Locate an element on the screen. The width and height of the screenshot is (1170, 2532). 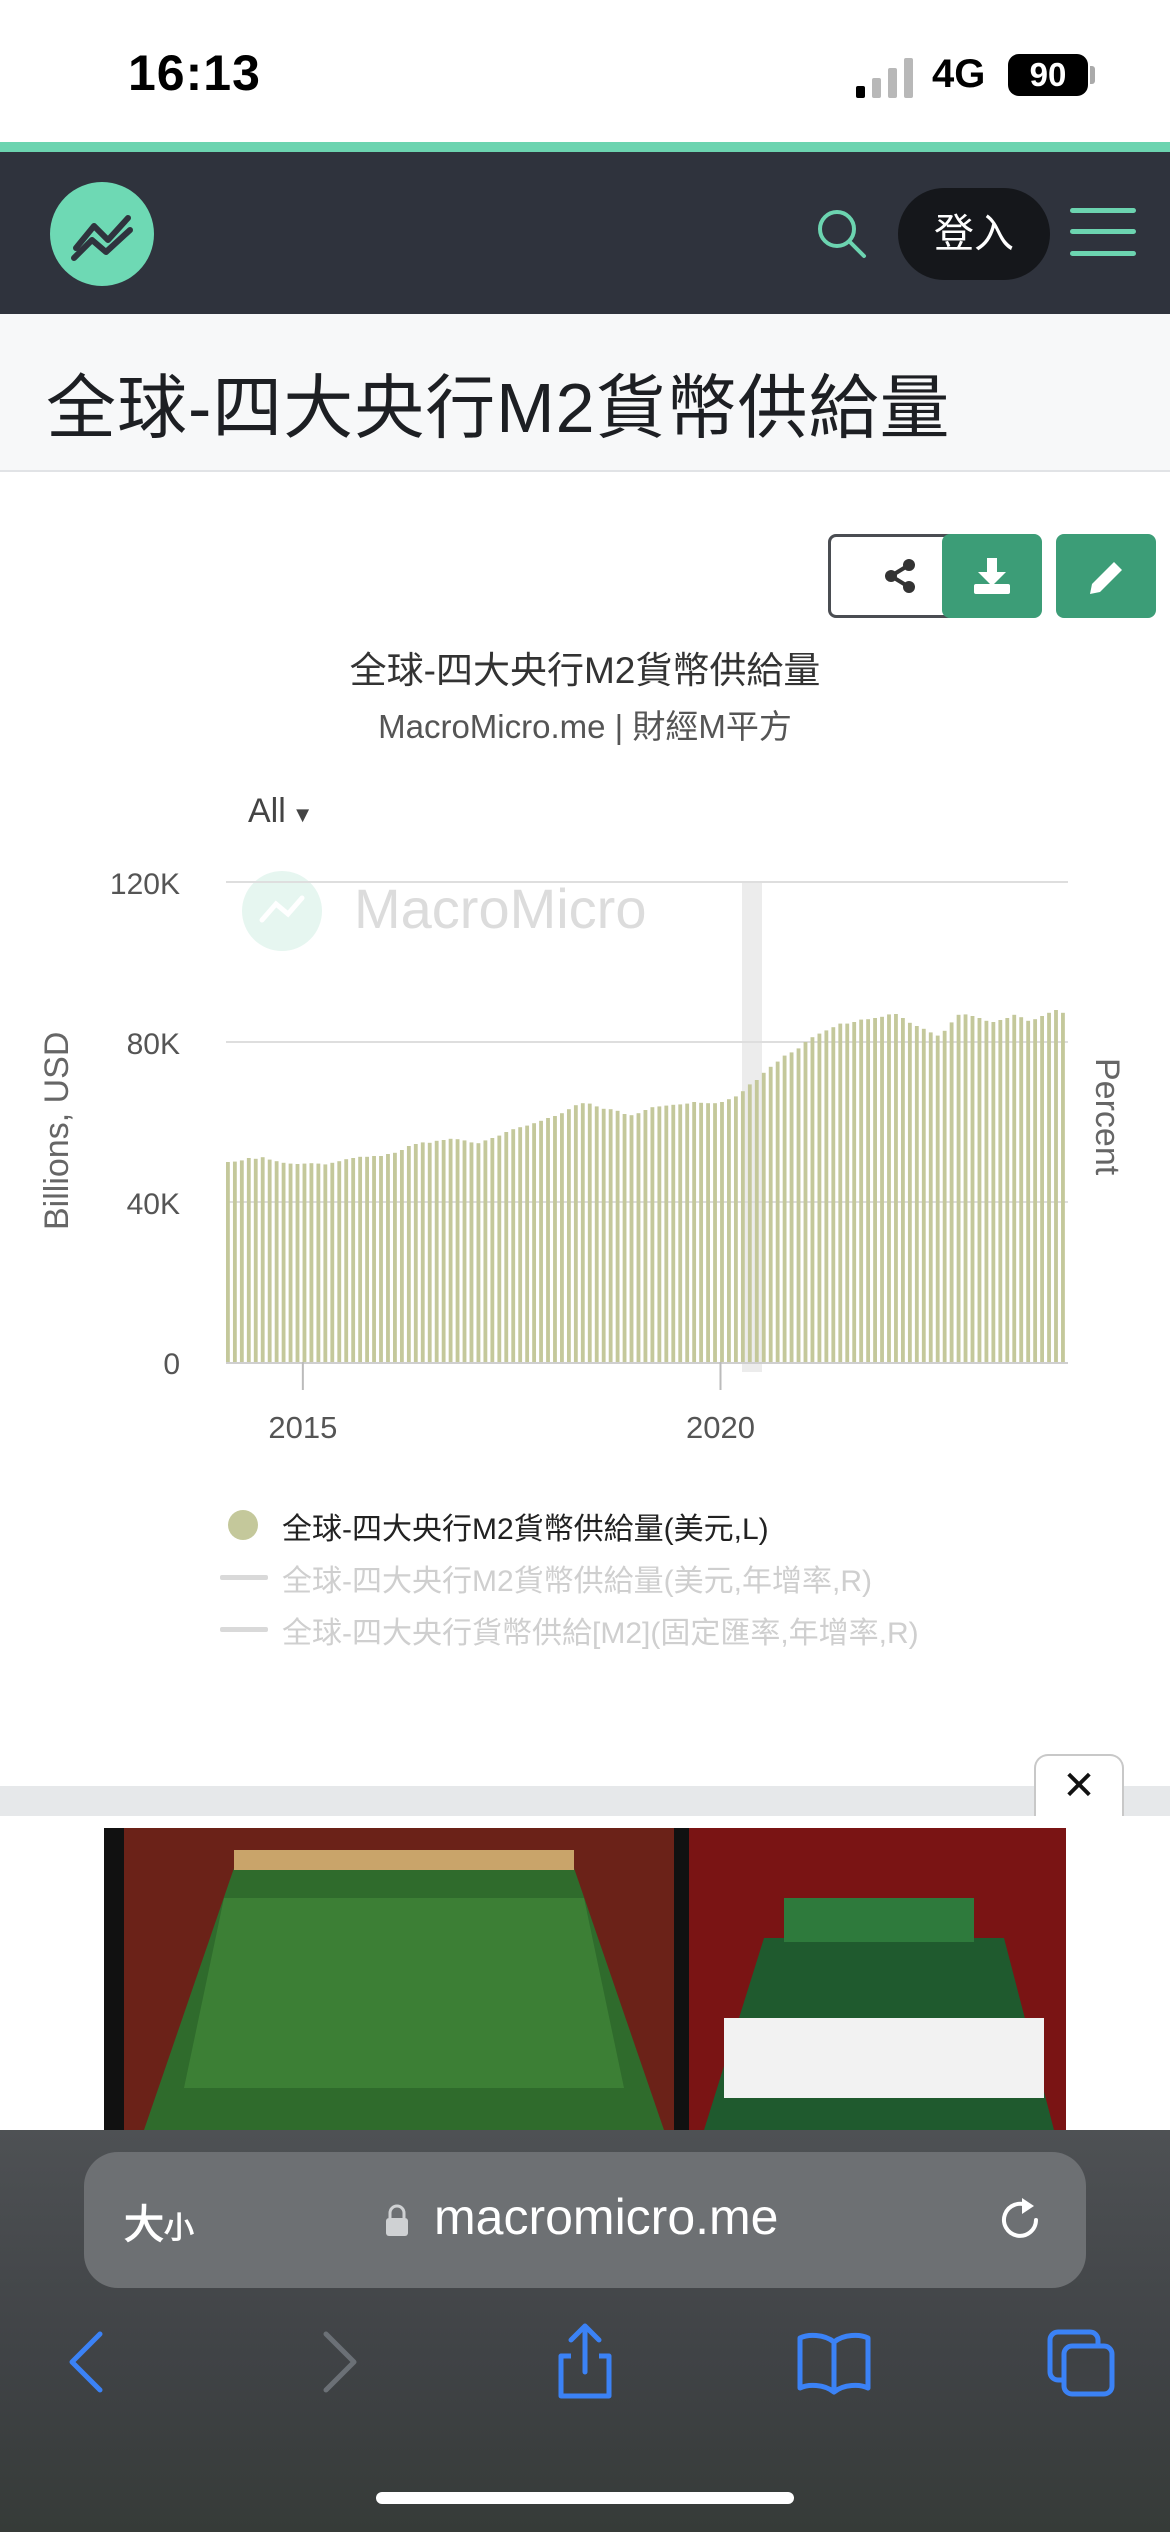
x-tick-label: 2020 is located at coordinates (720, 1427).